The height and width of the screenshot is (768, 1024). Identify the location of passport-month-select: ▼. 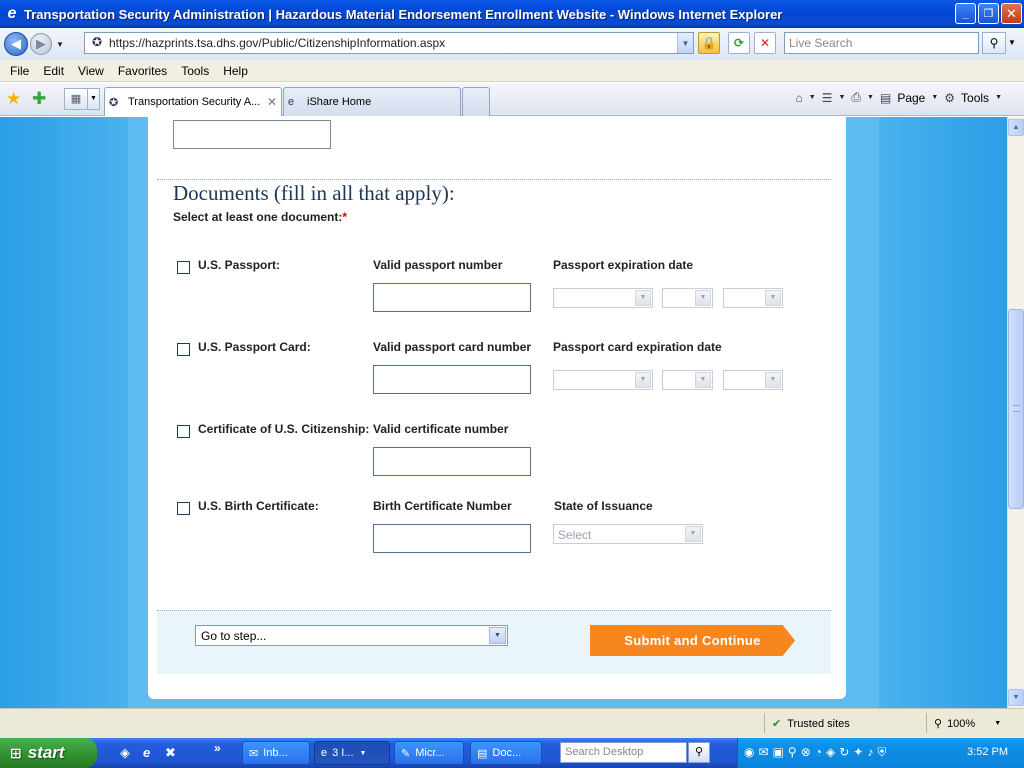
(603, 298).